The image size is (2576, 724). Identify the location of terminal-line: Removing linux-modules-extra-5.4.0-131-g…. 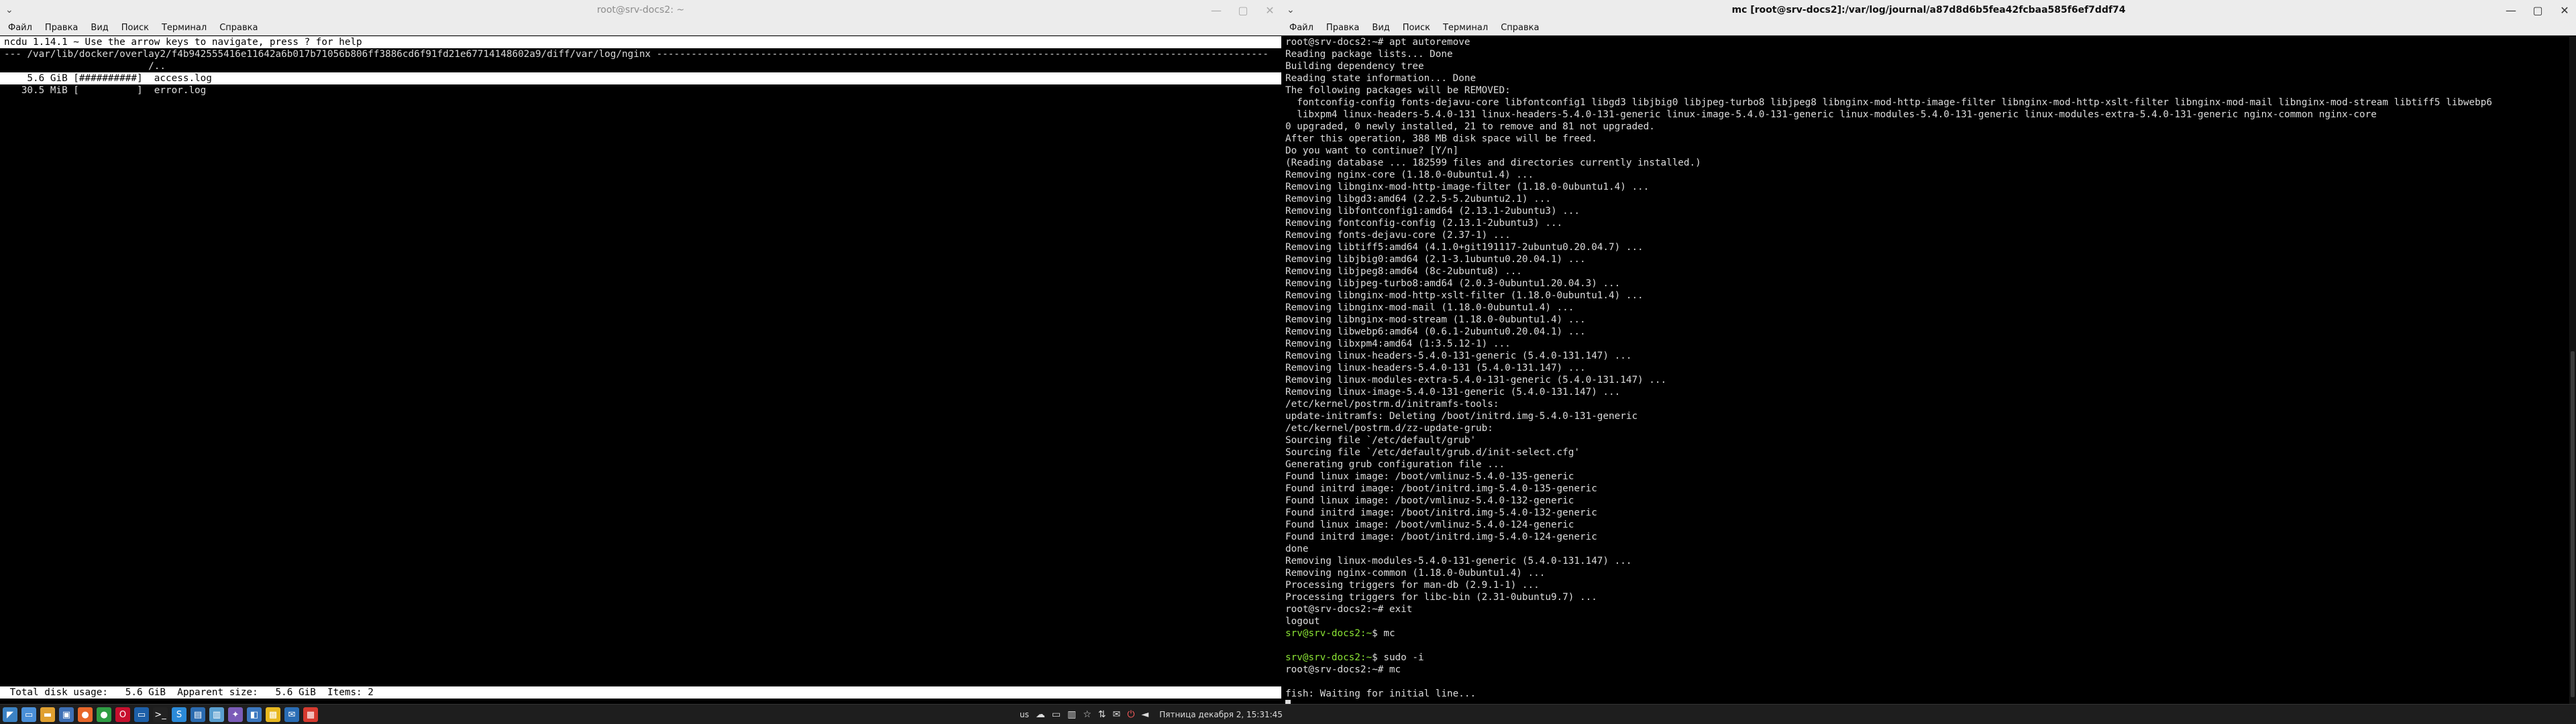
(1476, 380).